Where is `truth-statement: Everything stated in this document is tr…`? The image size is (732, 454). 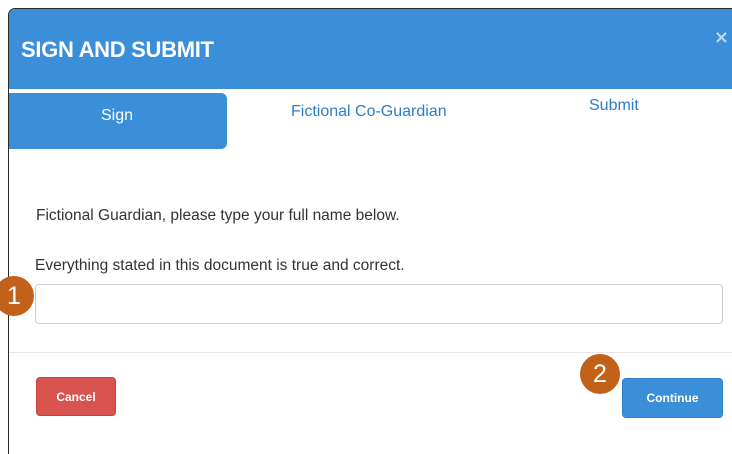
truth-statement: Everything stated in this document is tr… is located at coordinates (220, 265).